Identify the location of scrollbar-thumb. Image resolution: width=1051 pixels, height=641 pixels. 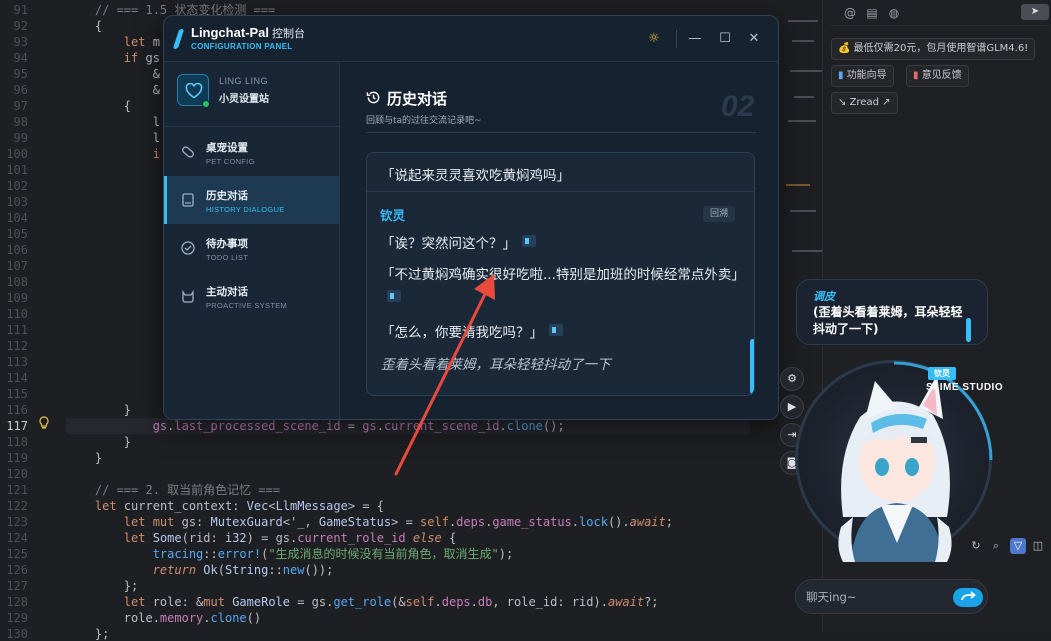
(752, 366).